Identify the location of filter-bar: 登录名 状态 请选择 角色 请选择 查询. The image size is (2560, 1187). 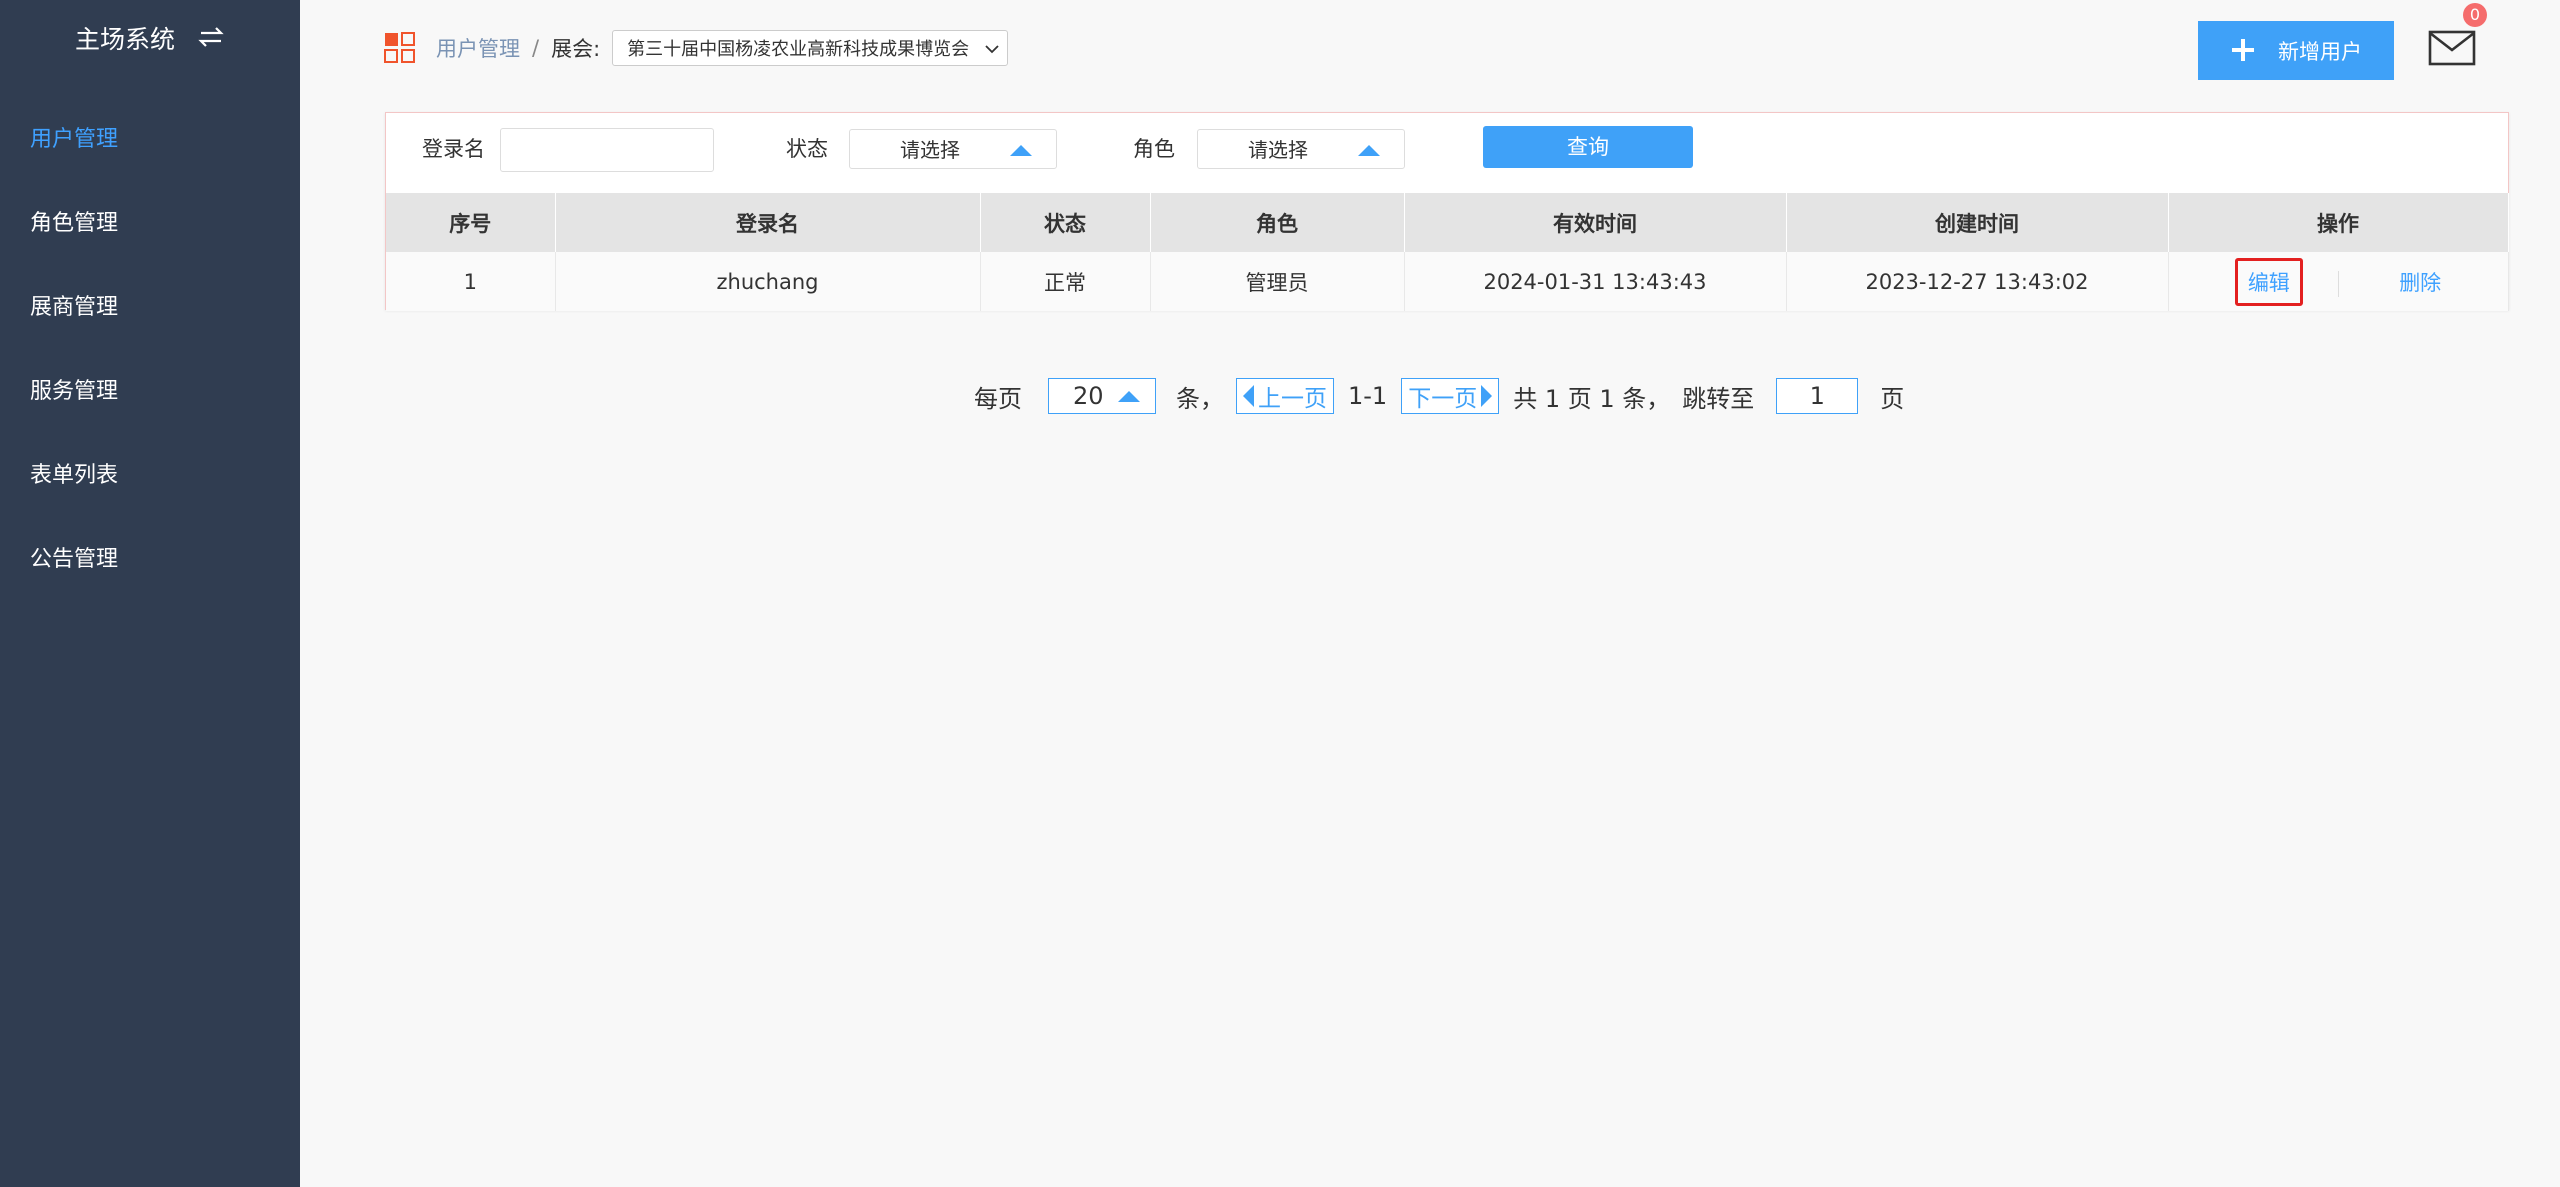
(1447, 153).